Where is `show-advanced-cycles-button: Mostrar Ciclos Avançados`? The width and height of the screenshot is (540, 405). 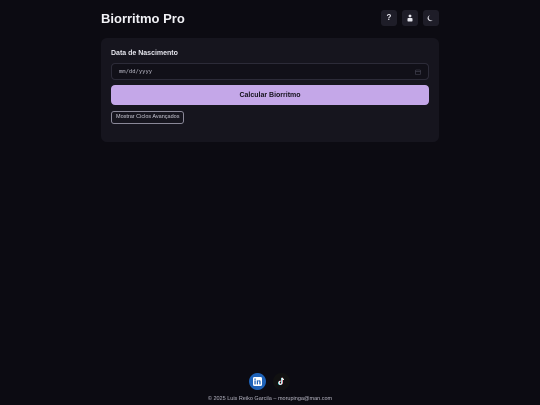 show-advanced-cycles-button: Mostrar Ciclos Avançados is located at coordinates (148, 117).